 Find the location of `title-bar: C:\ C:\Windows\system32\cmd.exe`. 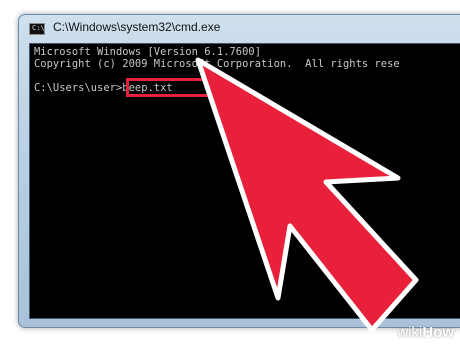

title-bar: C:\ C:\Windows\system32\cmd.exe is located at coordinates (239, 29).